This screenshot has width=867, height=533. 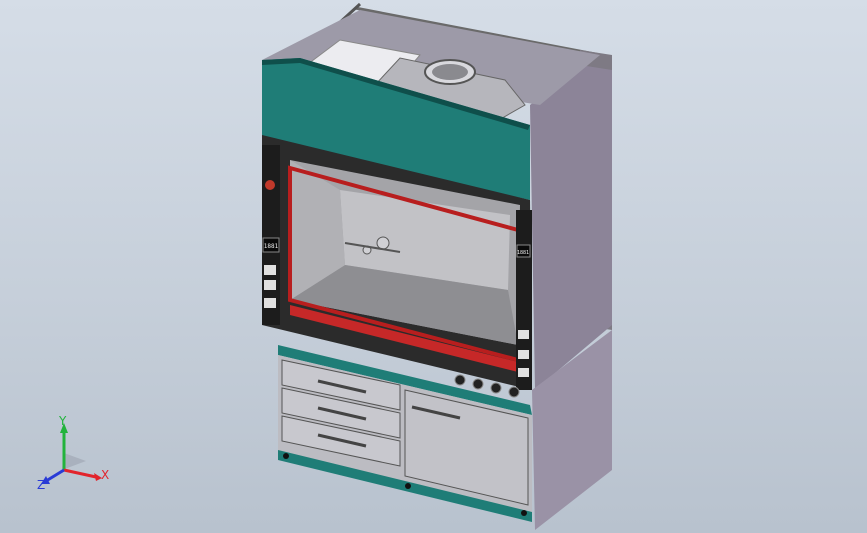 What do you see at coordinates (524, 300) in the screenshot?
I see `right-control-column` at bounding box center [524, 300].